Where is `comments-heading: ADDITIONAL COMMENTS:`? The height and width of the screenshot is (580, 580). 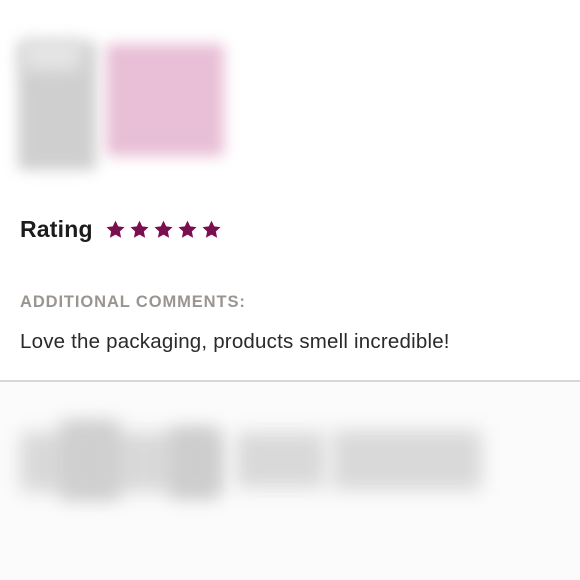 comments-heading: ADDITIONAL COMMENTS: is located at coordinates (133, 302).